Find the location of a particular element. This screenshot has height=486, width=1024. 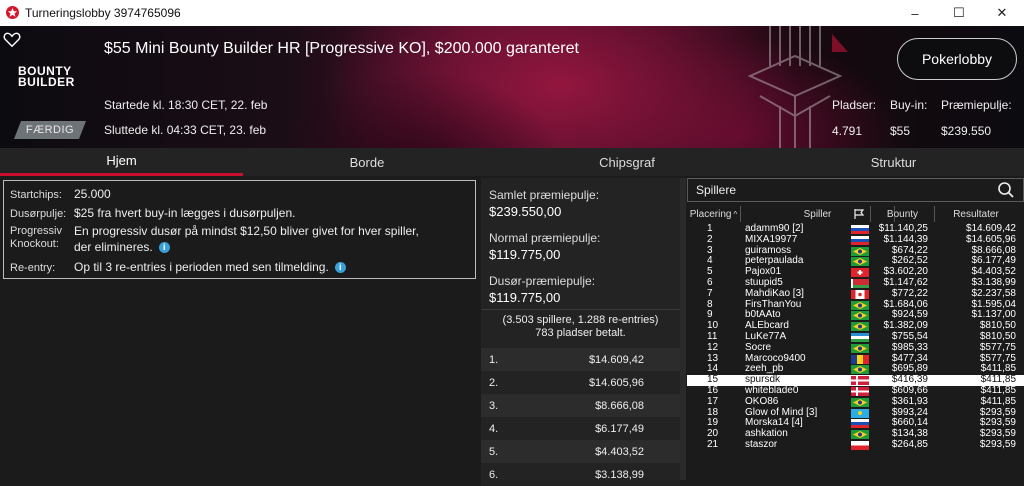

payout-place: 3. is located at coordinates (494, 406).